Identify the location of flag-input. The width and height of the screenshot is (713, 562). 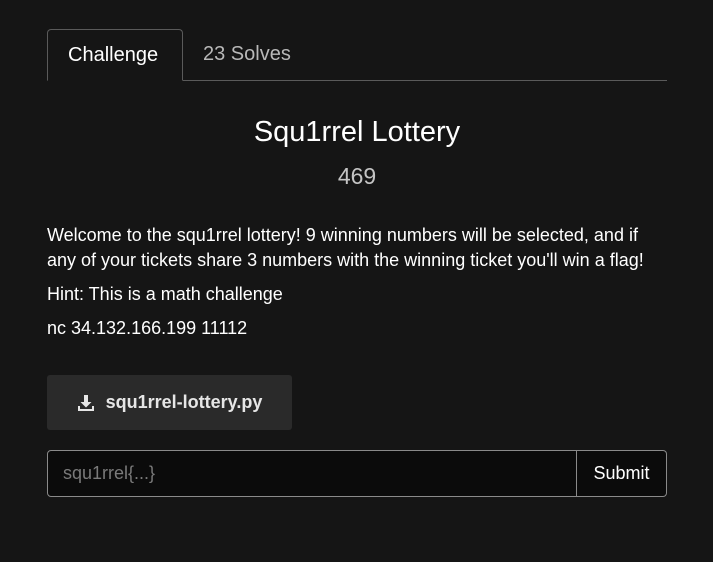
(312, 473).